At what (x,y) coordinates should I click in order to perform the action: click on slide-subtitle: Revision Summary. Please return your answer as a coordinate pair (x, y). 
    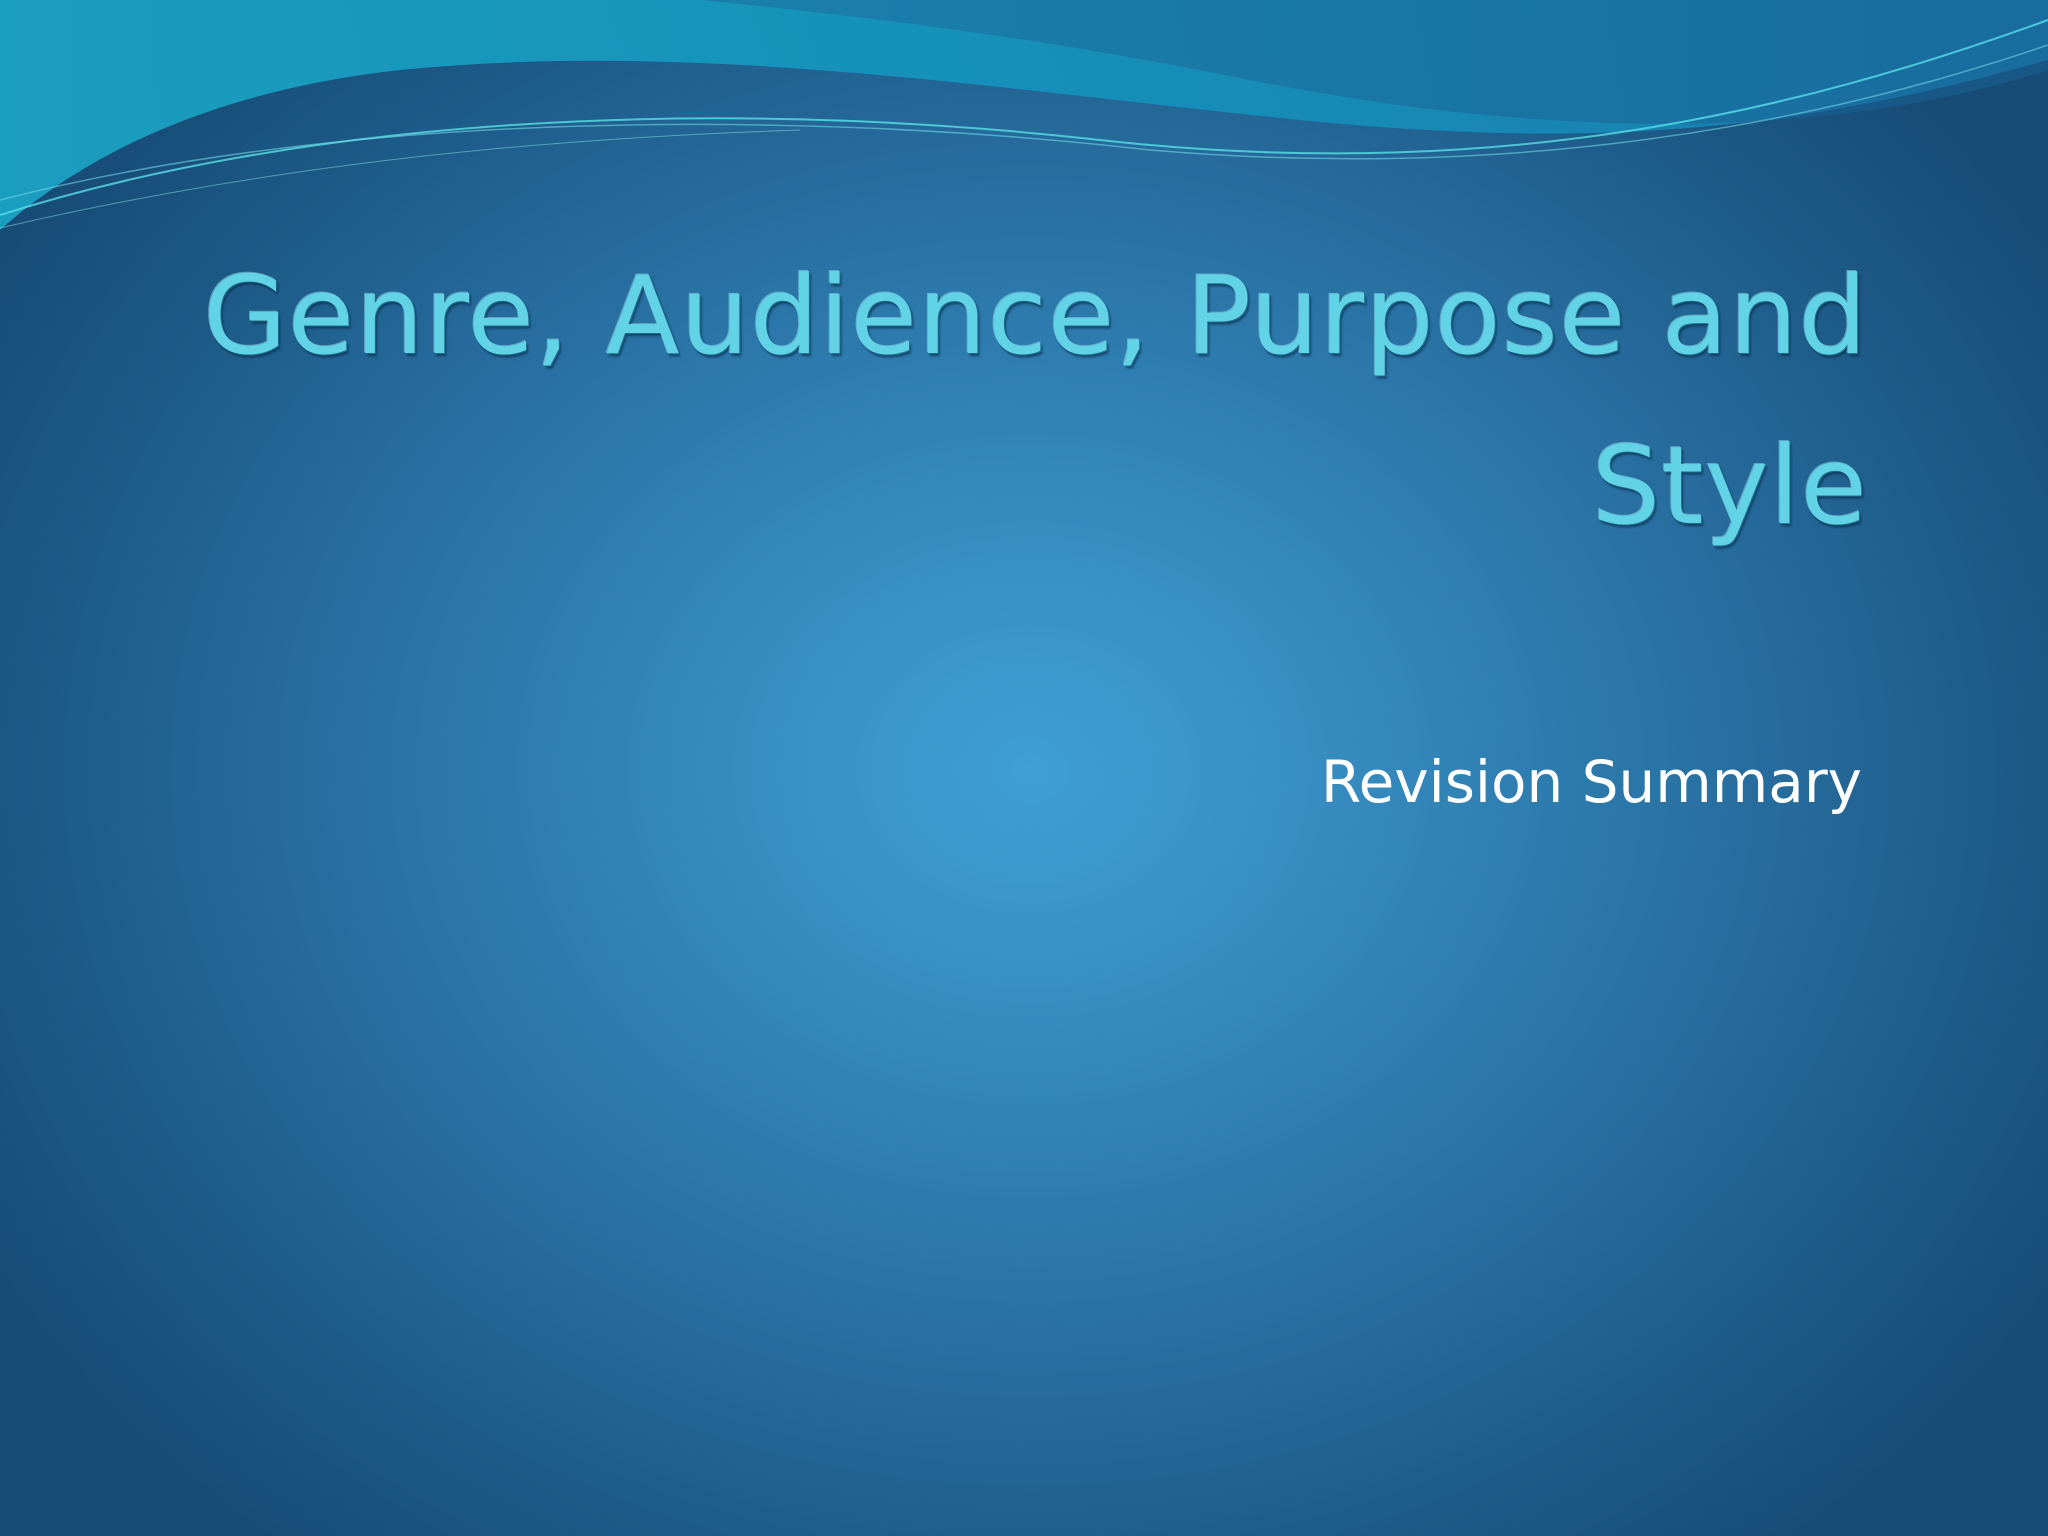
    Looking at the image, I should click on (1591, 782).